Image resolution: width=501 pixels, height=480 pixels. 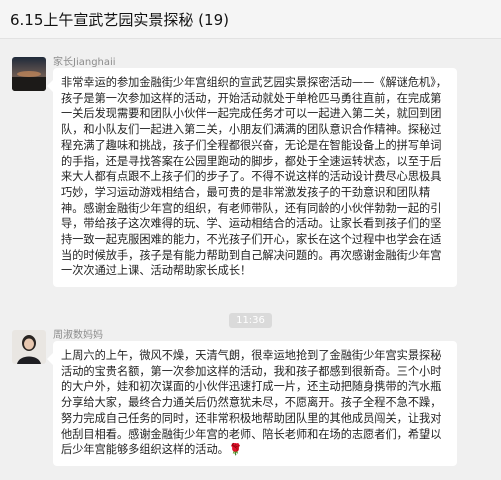 What do you see at coordinates (78, 335) in the screenshot?
I see `sender-name: 周淑数妈妈` at bounding box center [78, 335].